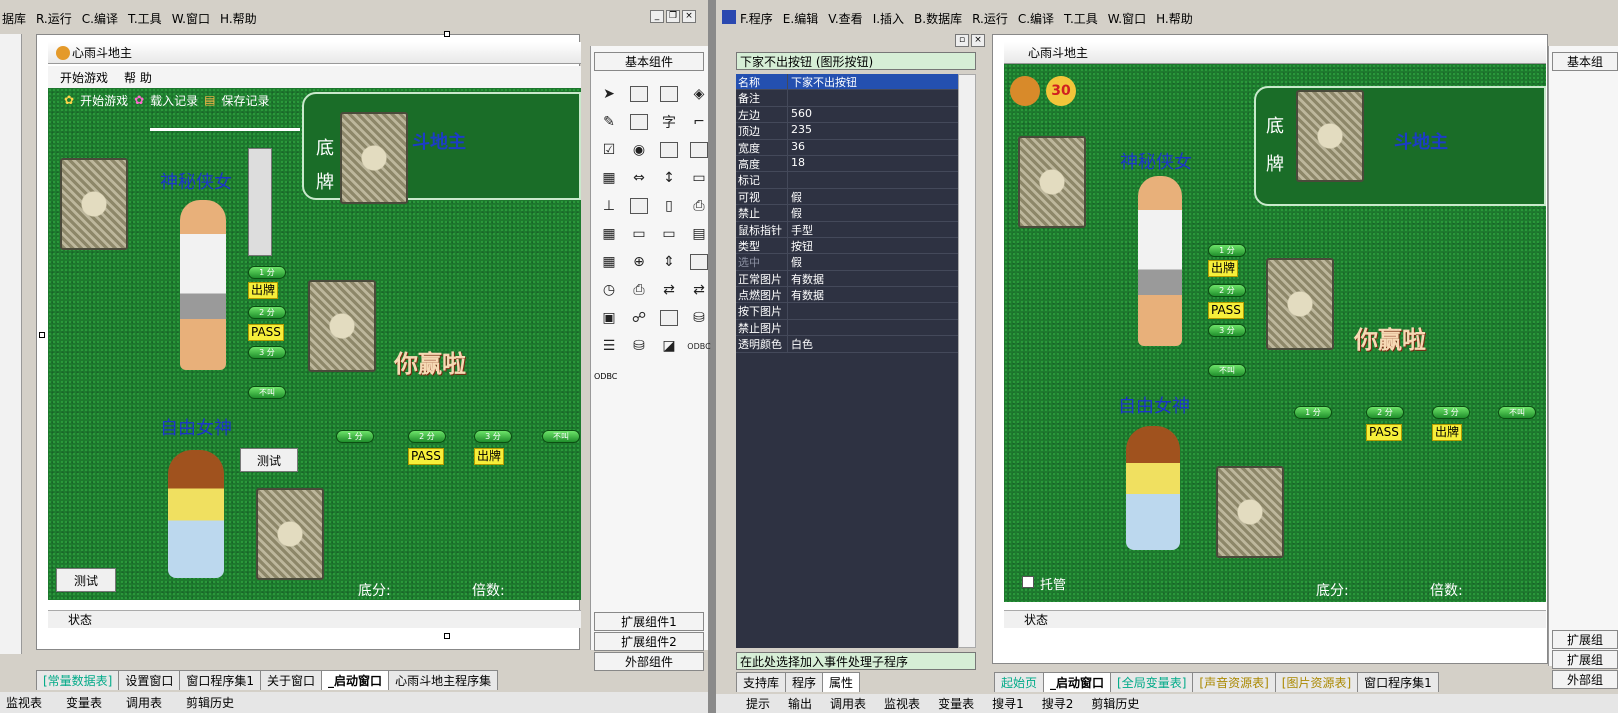 The image size is (1618, 713). Describe the element at coordinates (669, 122) in the screenshot. I see `text-icon: 字` at that location.